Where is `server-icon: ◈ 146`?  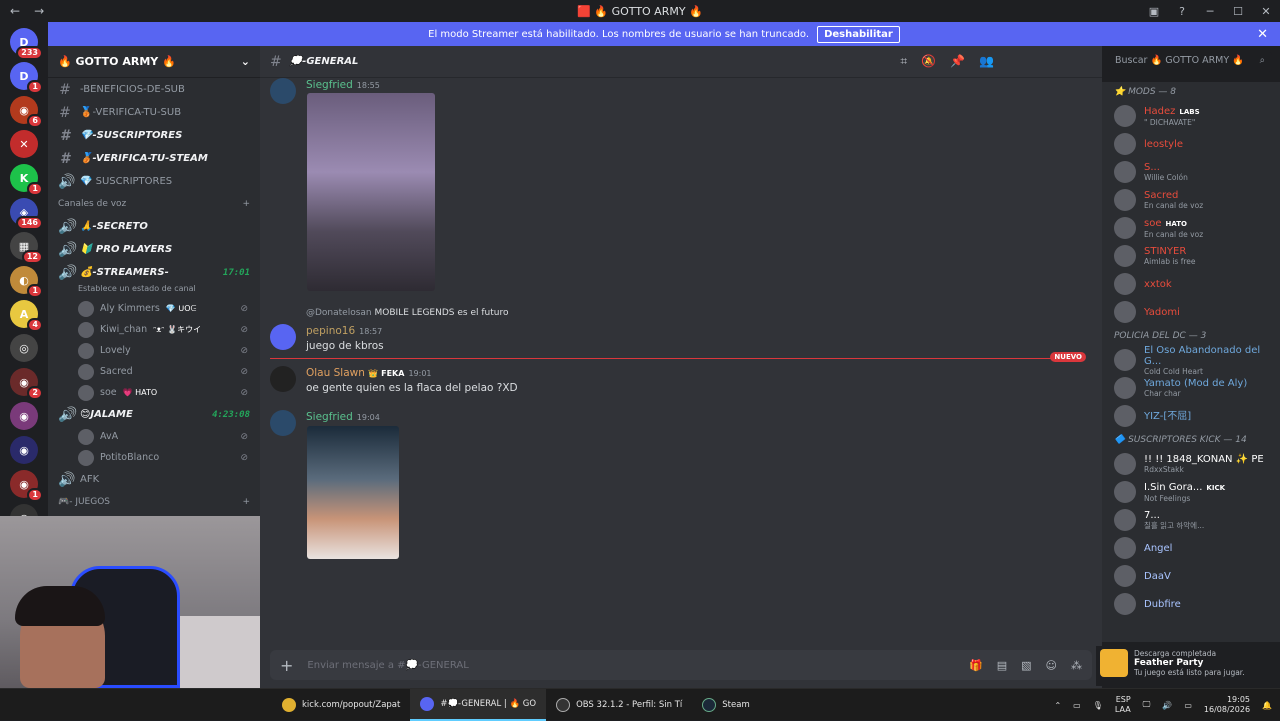
server-icon: ◈ 146 is located at coordinates (26, 214).